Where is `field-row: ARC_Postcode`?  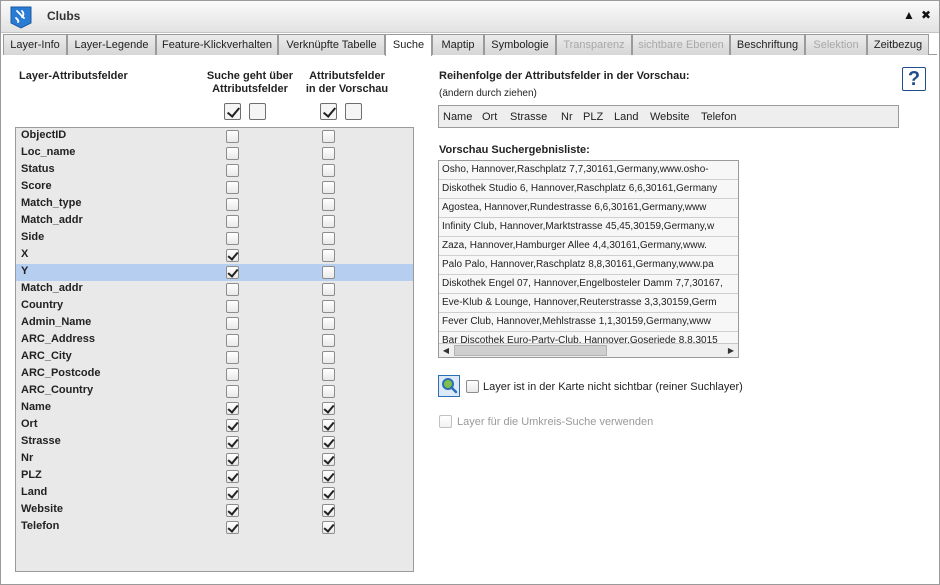
field-row: ARC_Postcode is located at coordinates (214, 374).